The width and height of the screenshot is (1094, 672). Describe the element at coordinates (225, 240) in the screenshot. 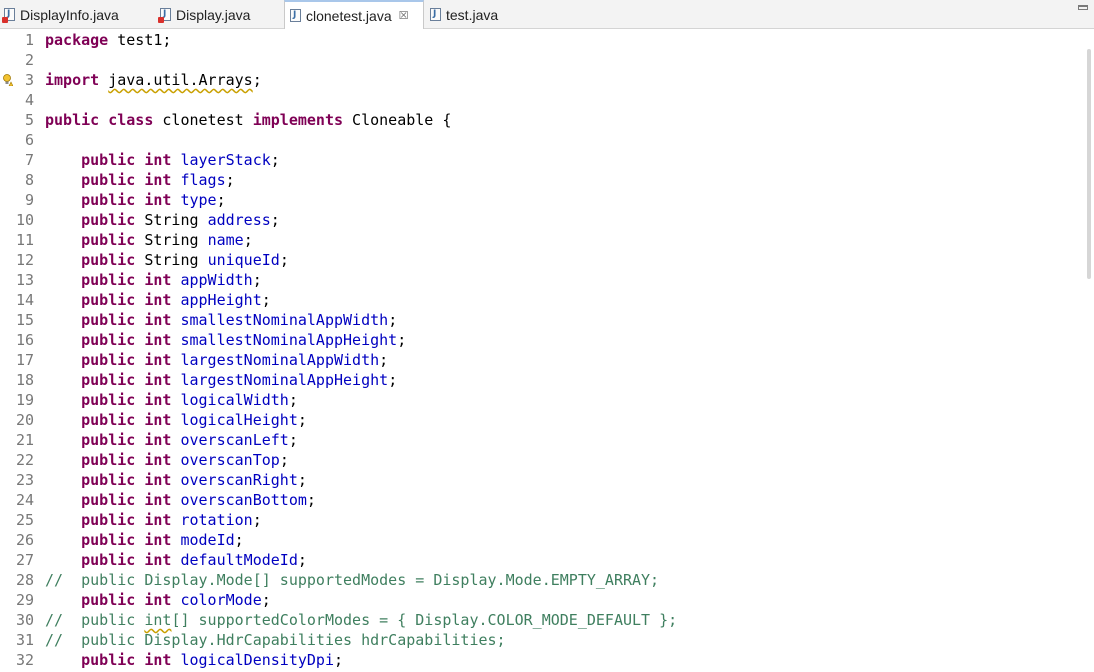

I see `code-token: name` at that location.